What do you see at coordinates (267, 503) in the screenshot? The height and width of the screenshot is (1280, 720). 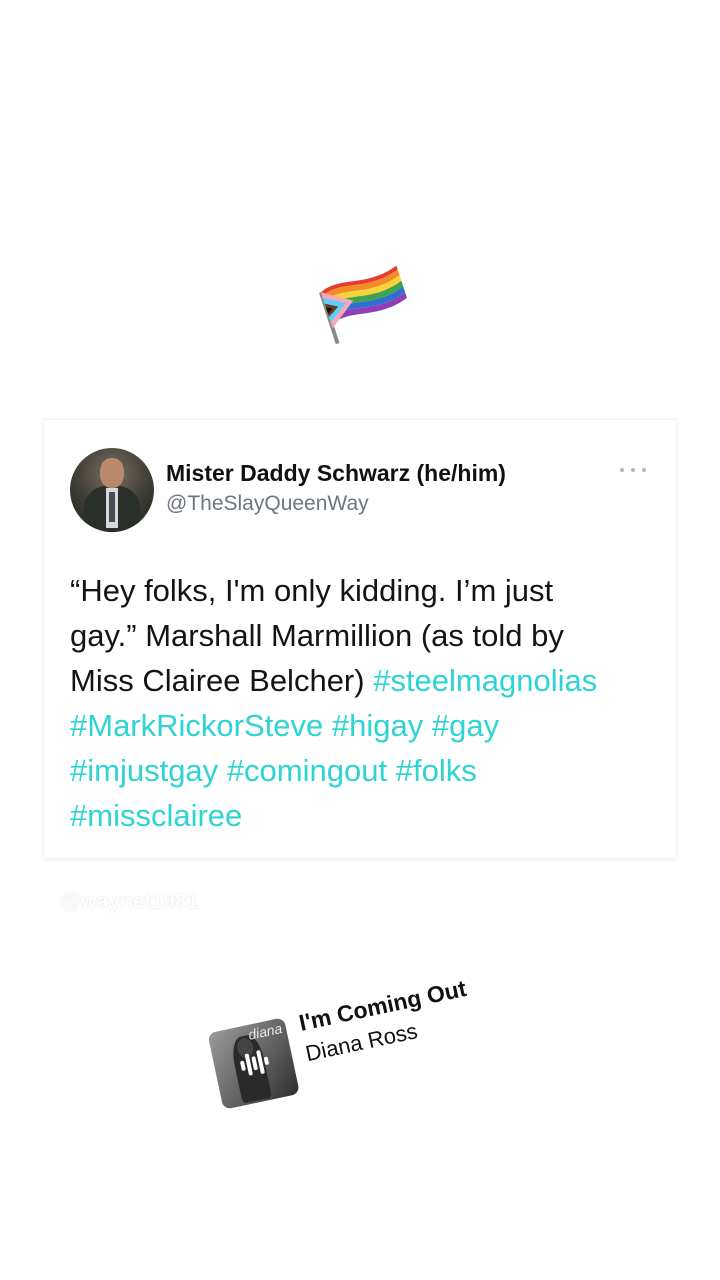 I see `user-handle: @TheSlayQueenWay` at bounding box center [267, 503].